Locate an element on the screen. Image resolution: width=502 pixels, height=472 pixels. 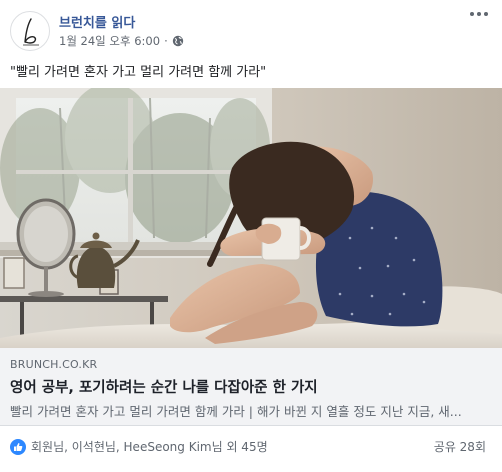
shares-count: 공유 28회 is located at coordinates (460, 446).